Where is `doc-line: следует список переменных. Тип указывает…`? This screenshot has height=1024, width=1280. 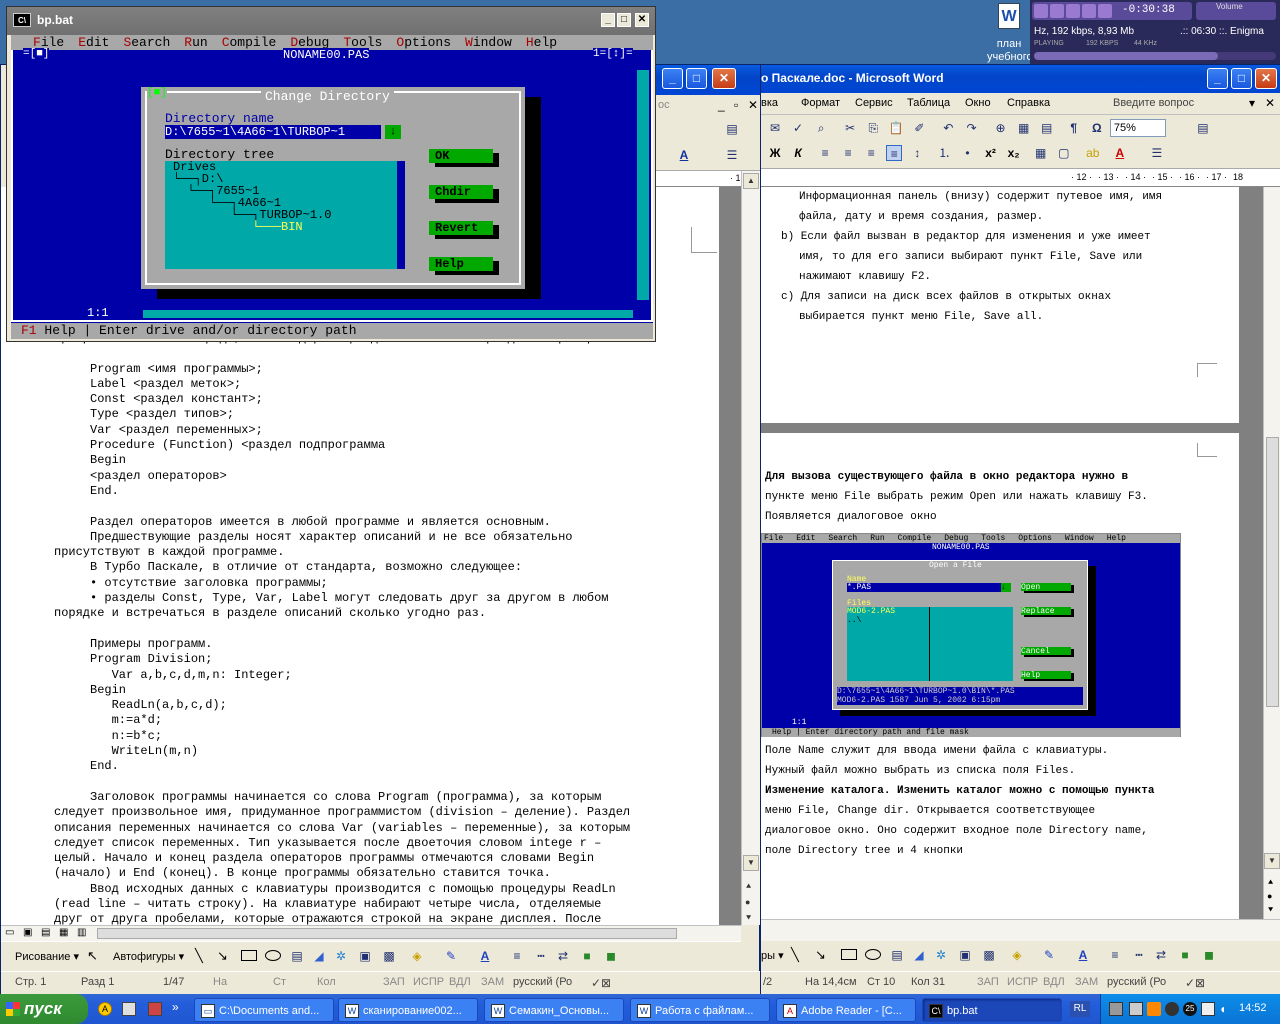
doc-line: следует список переменных. Тип указывает… is located at coordinates (384, 843).